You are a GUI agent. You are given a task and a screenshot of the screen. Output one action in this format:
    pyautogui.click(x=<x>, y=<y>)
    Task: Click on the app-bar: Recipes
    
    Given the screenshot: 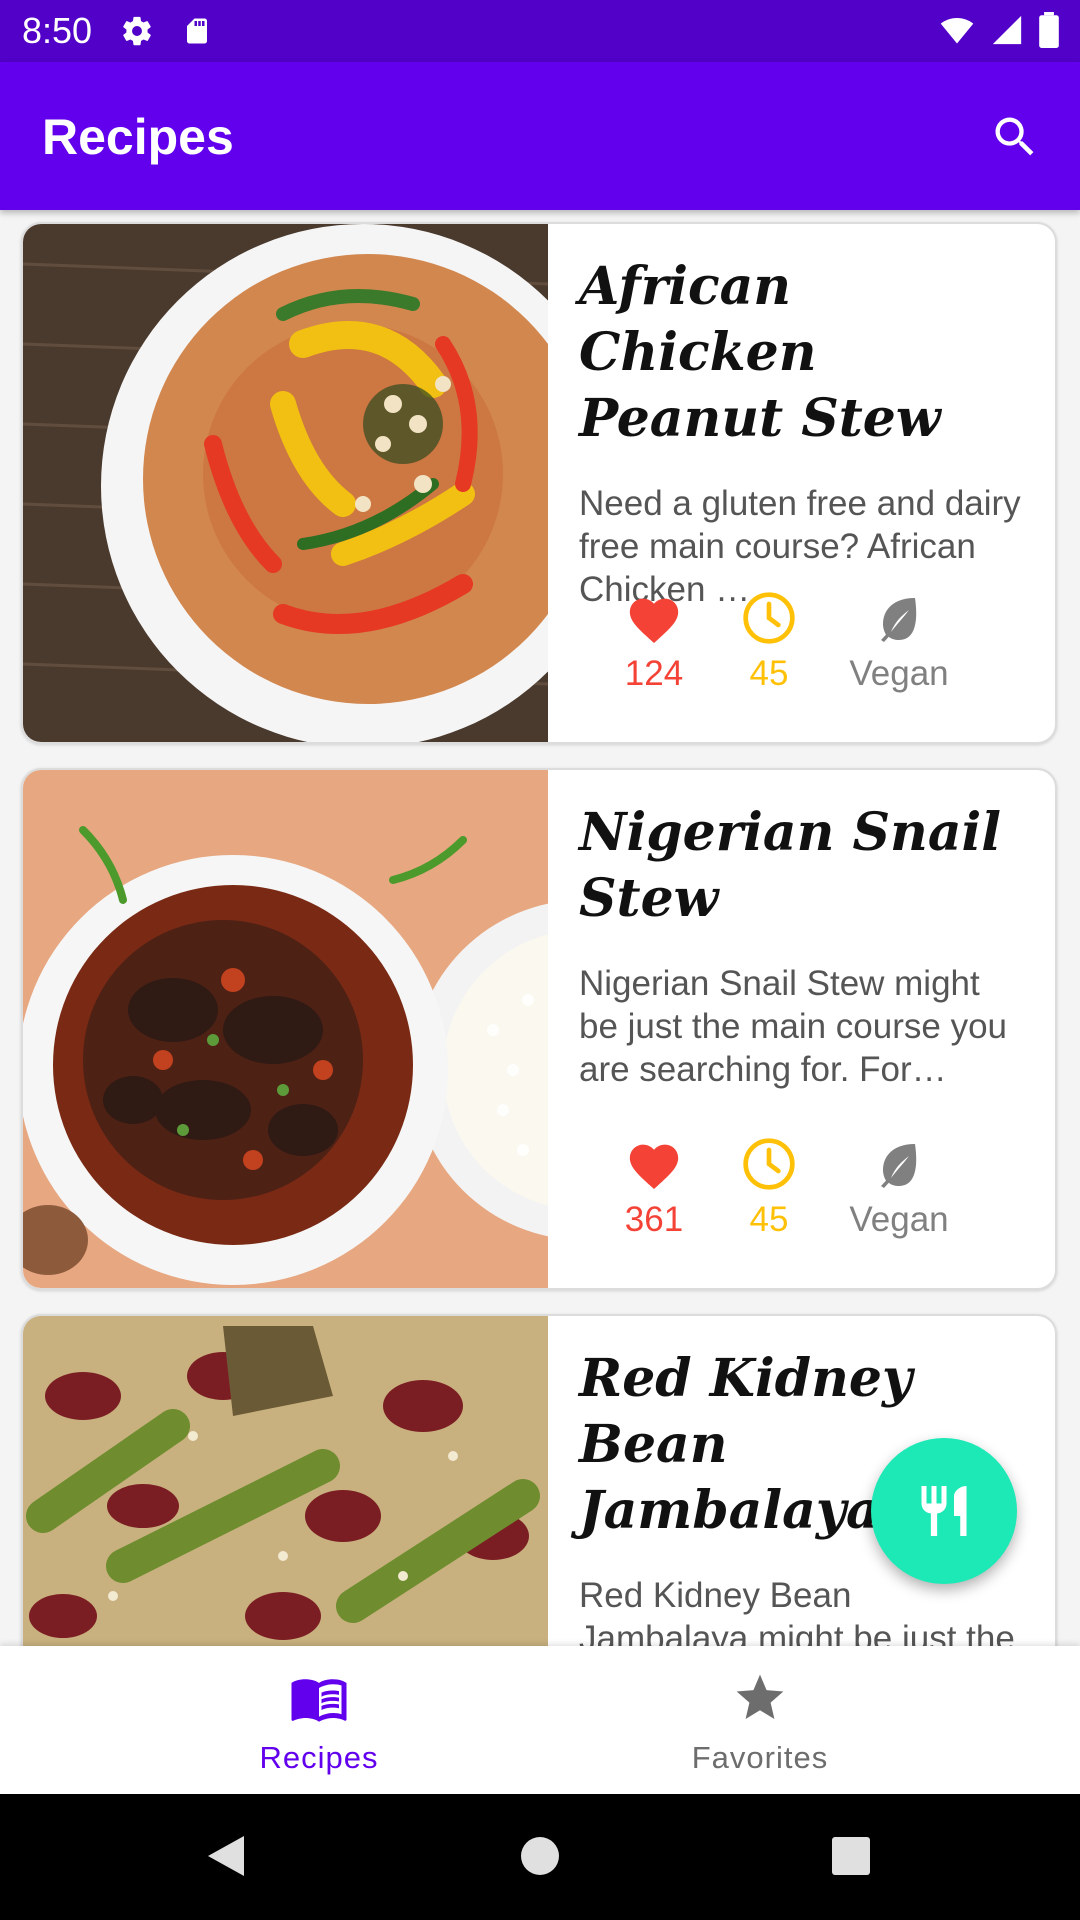 What is the action you would take?
    pyautogui.click(x=540, y=136)
    